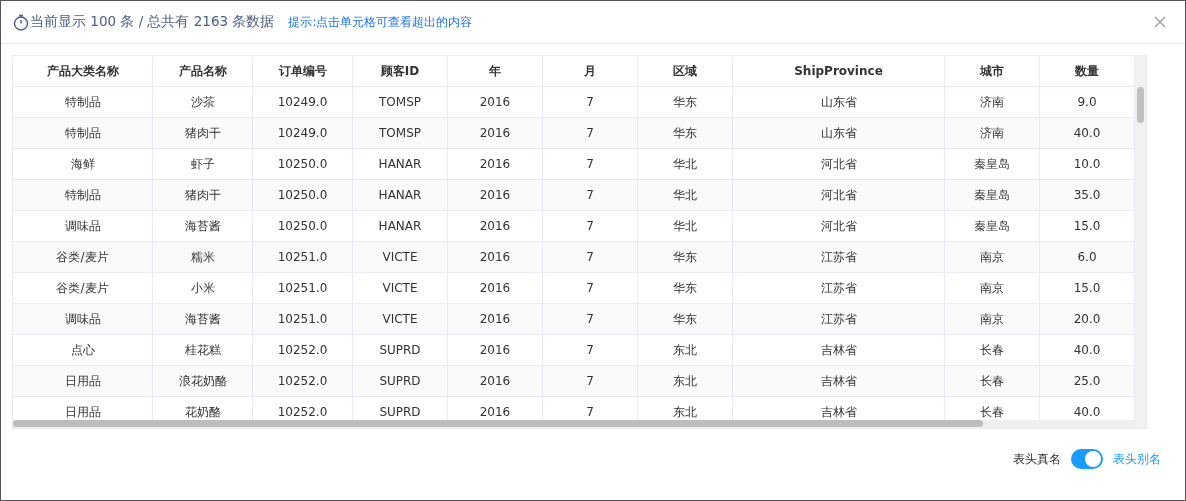 Image resolution: width=1186 pixels, height=501 pixels. I want to click on table-cell: 10250.0, so click(303, 195).